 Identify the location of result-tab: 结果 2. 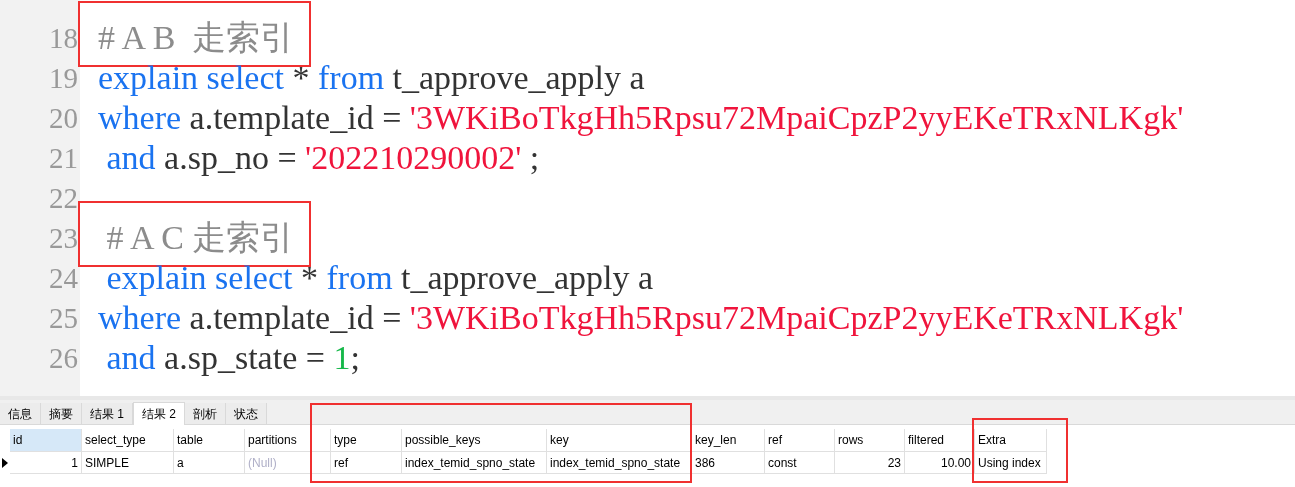
(159, 413).